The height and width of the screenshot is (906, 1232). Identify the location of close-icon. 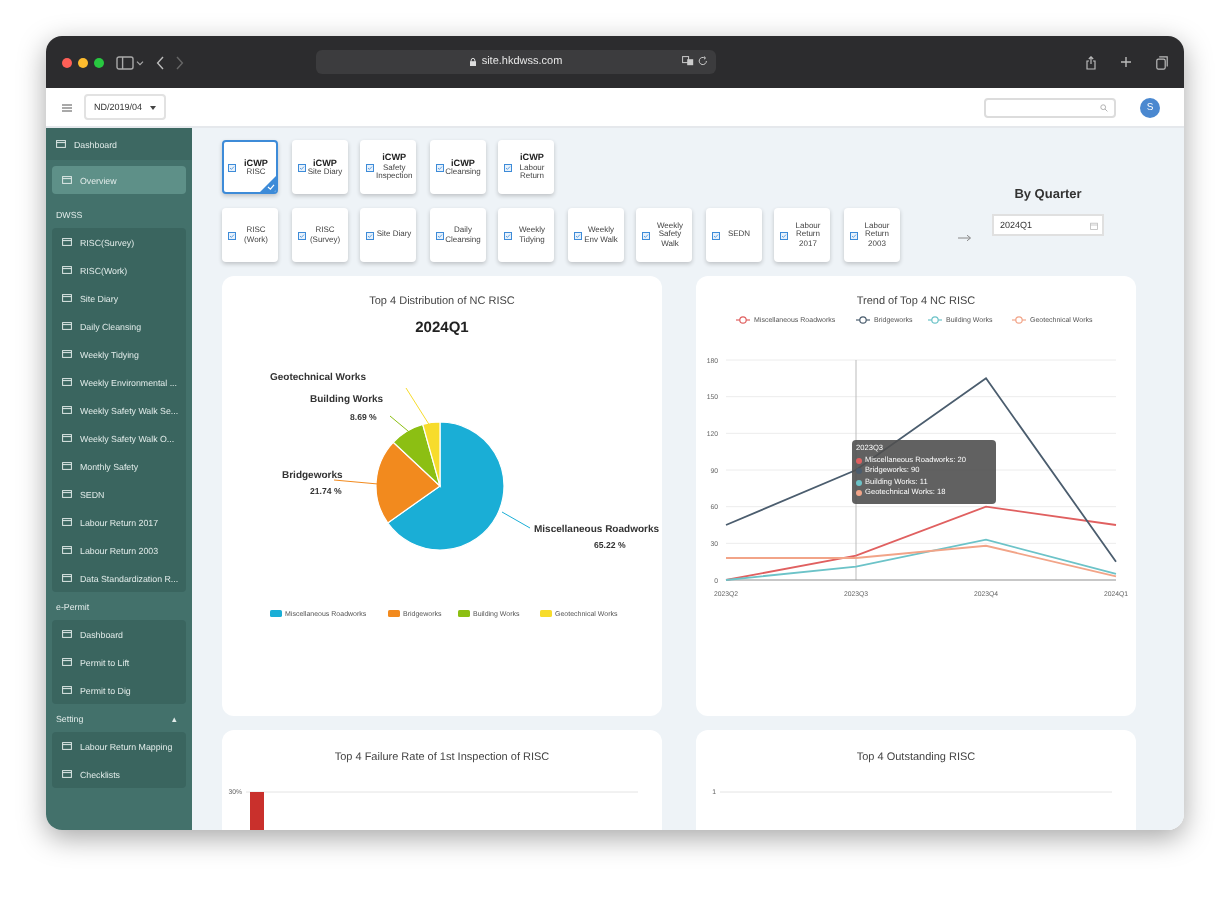
(67, 62).